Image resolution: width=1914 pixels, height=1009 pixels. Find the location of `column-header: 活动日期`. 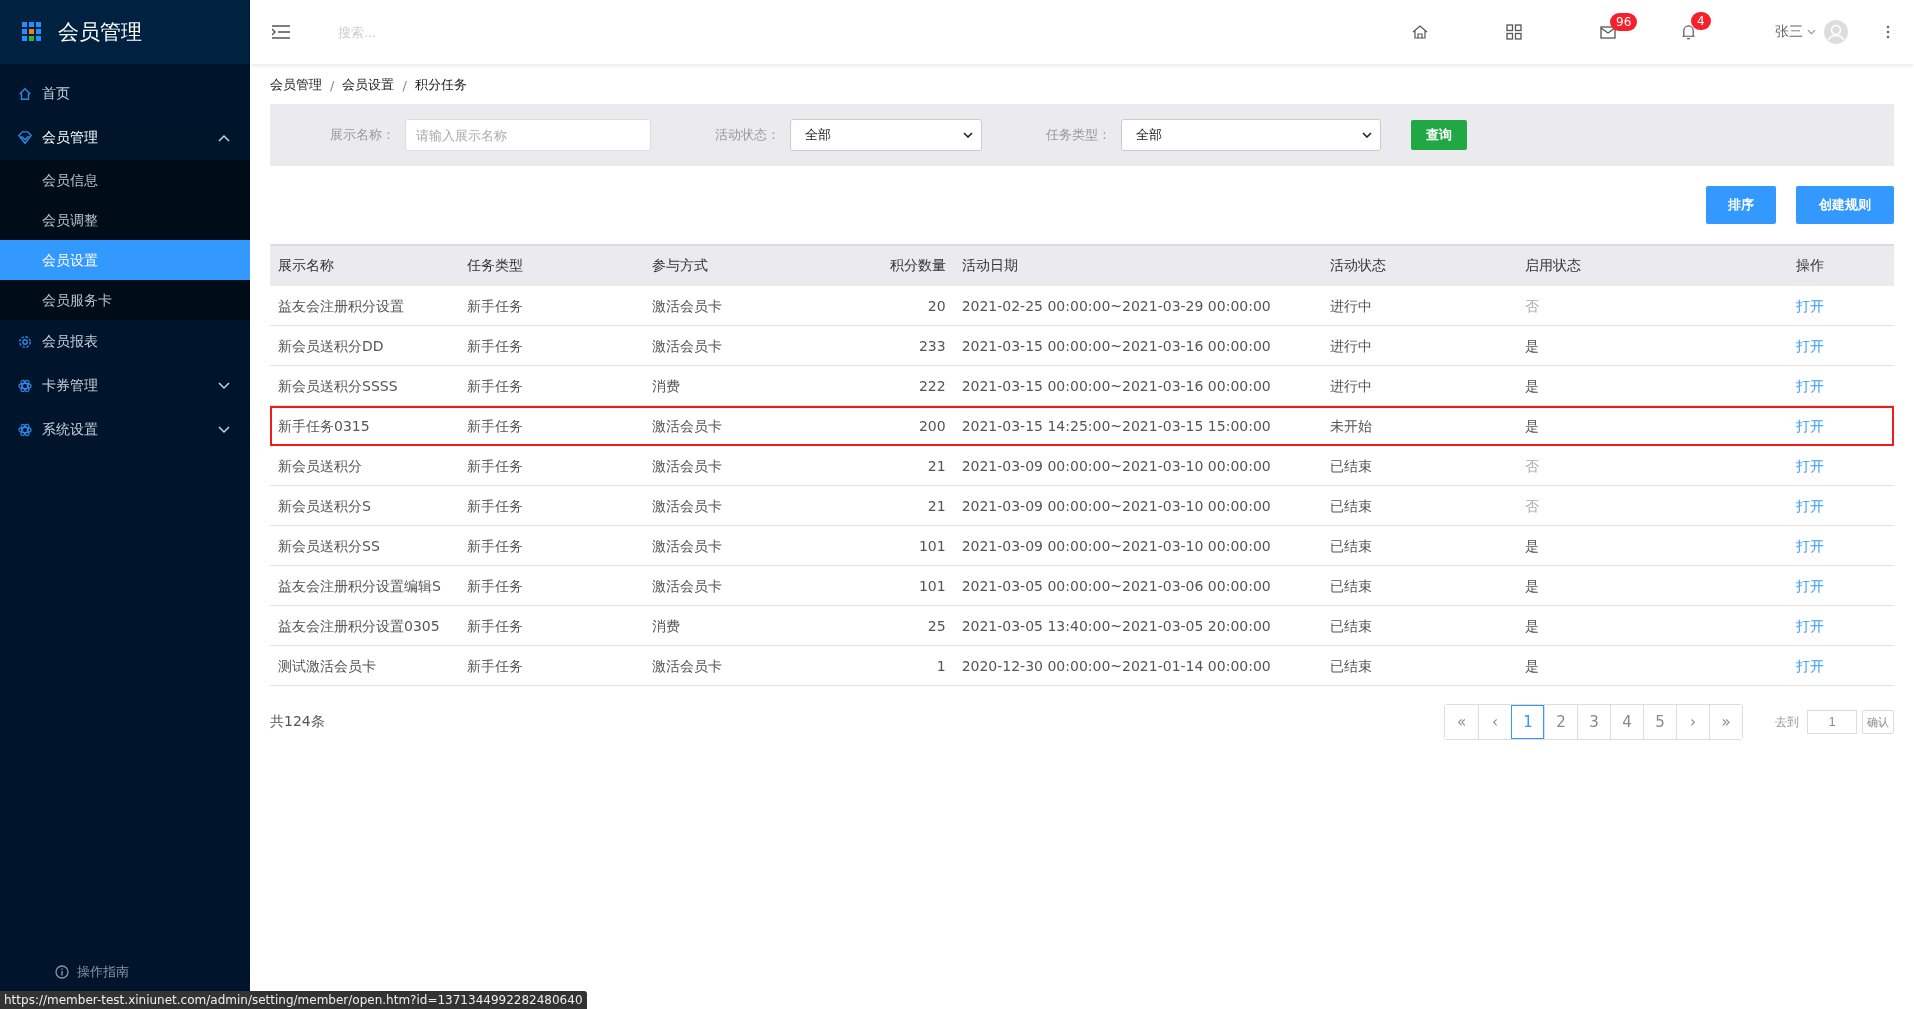

column-header: 活动日期 is located at coordinates (1146, 265).